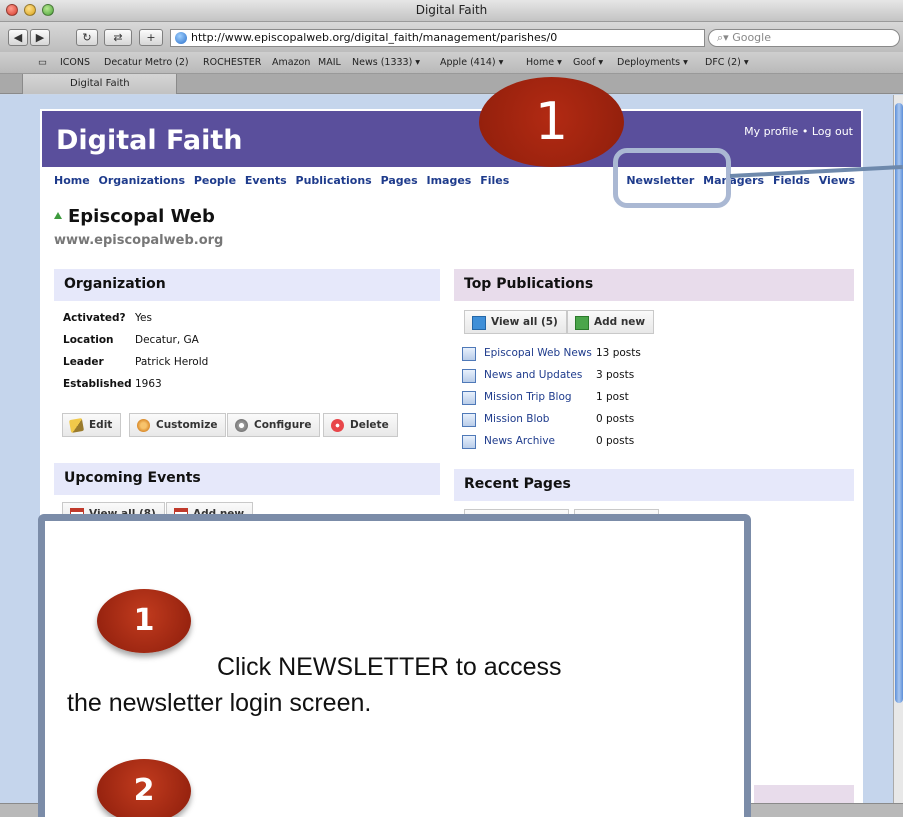  I want to click on user-links: My profile • Log out, so click(798, 131).